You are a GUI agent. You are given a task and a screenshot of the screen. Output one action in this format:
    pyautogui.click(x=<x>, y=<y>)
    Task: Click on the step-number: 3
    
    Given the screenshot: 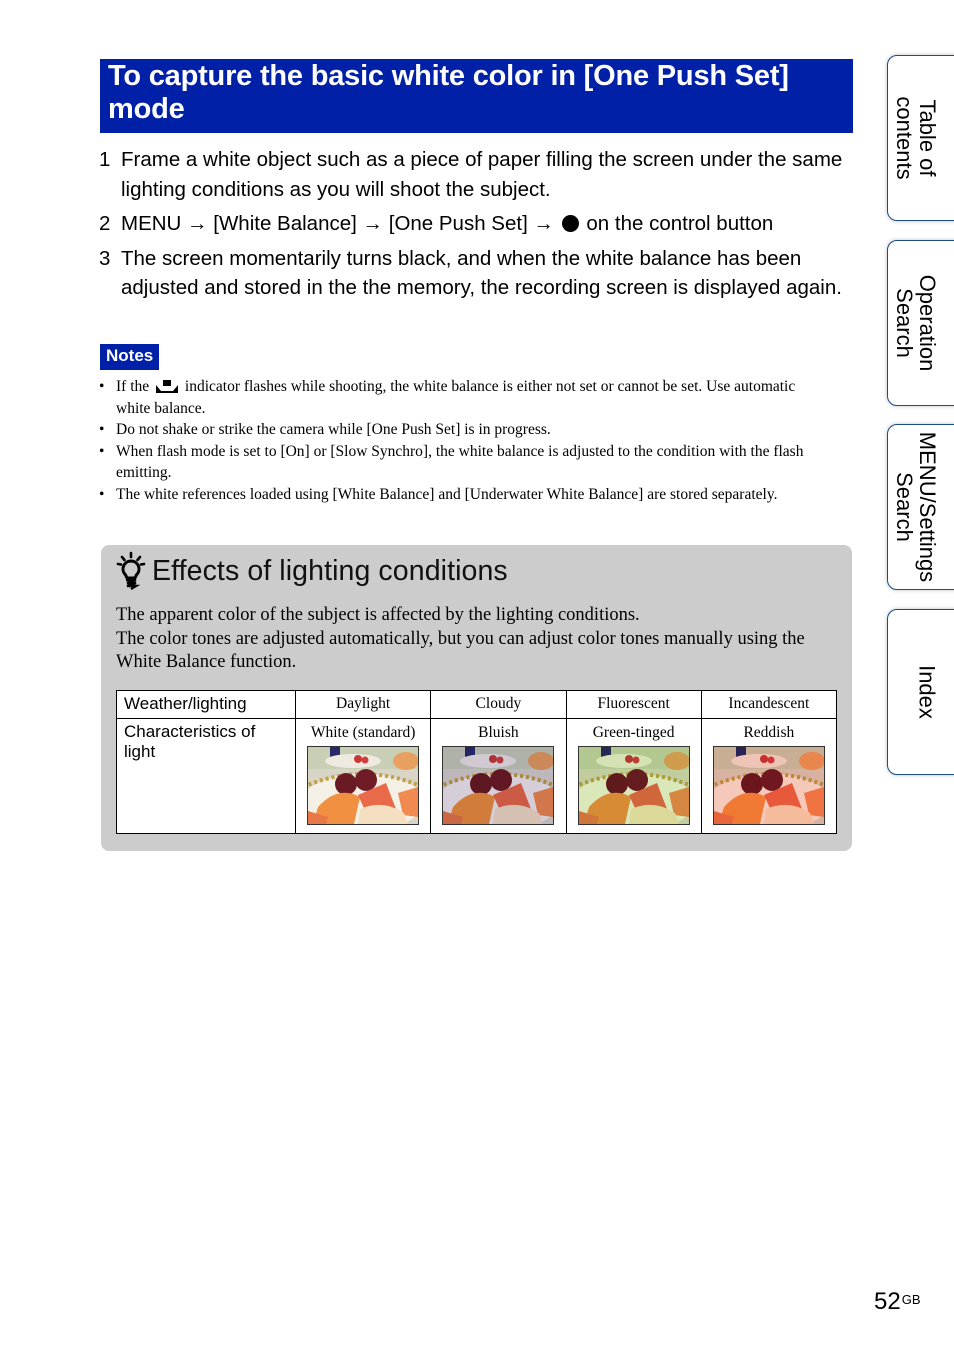 What is the action you would take?
    pyautogui.click(x=105, y=258)
    